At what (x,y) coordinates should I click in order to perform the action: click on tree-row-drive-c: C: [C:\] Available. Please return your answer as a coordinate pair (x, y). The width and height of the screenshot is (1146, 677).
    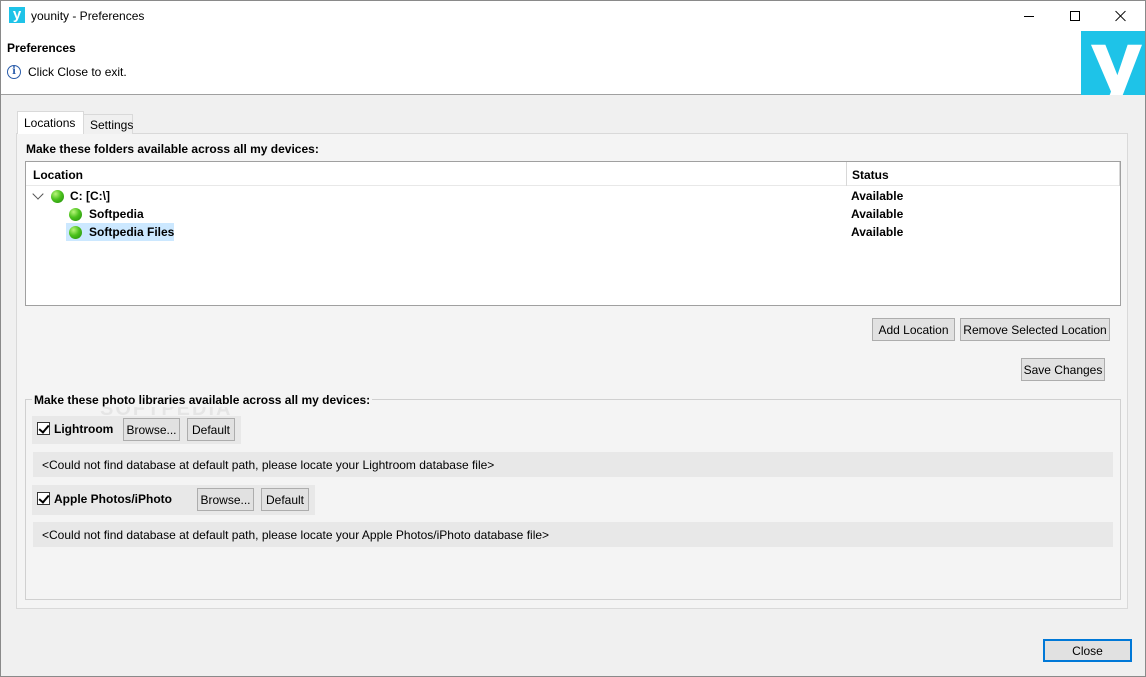
    Looking at the image, I should click on (572, 196).